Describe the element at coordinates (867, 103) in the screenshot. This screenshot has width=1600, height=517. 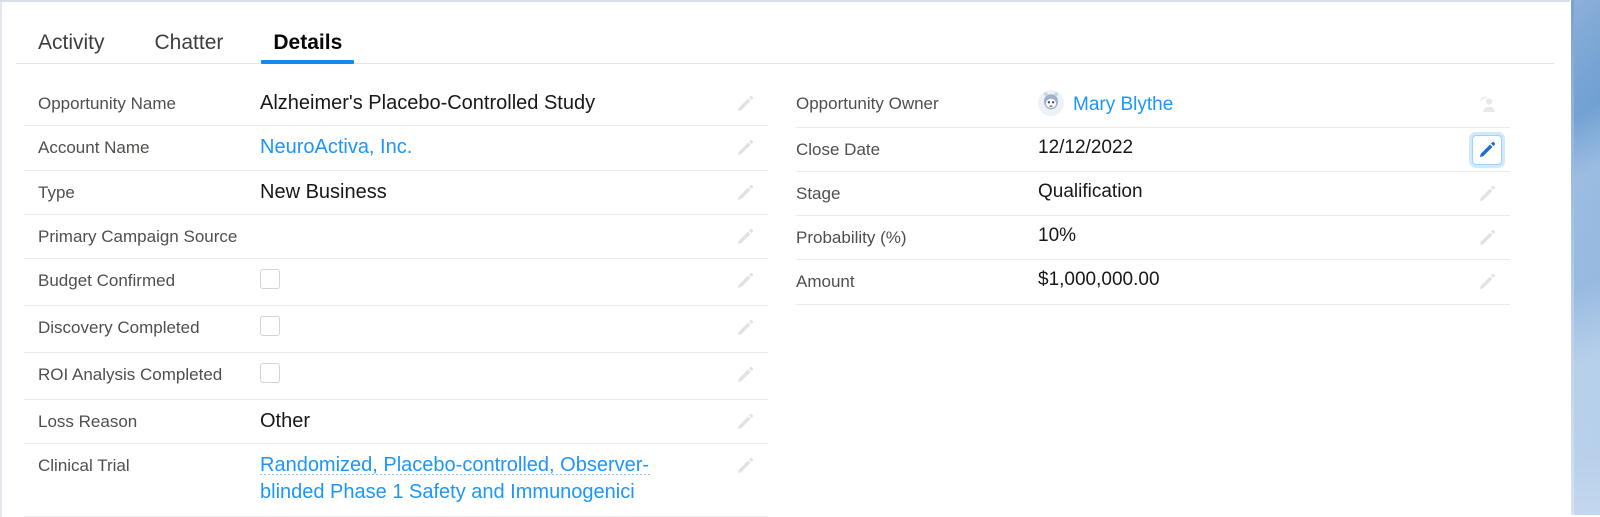
I see `field-label-opportunity-owner: Opportunity Owner` at that location.